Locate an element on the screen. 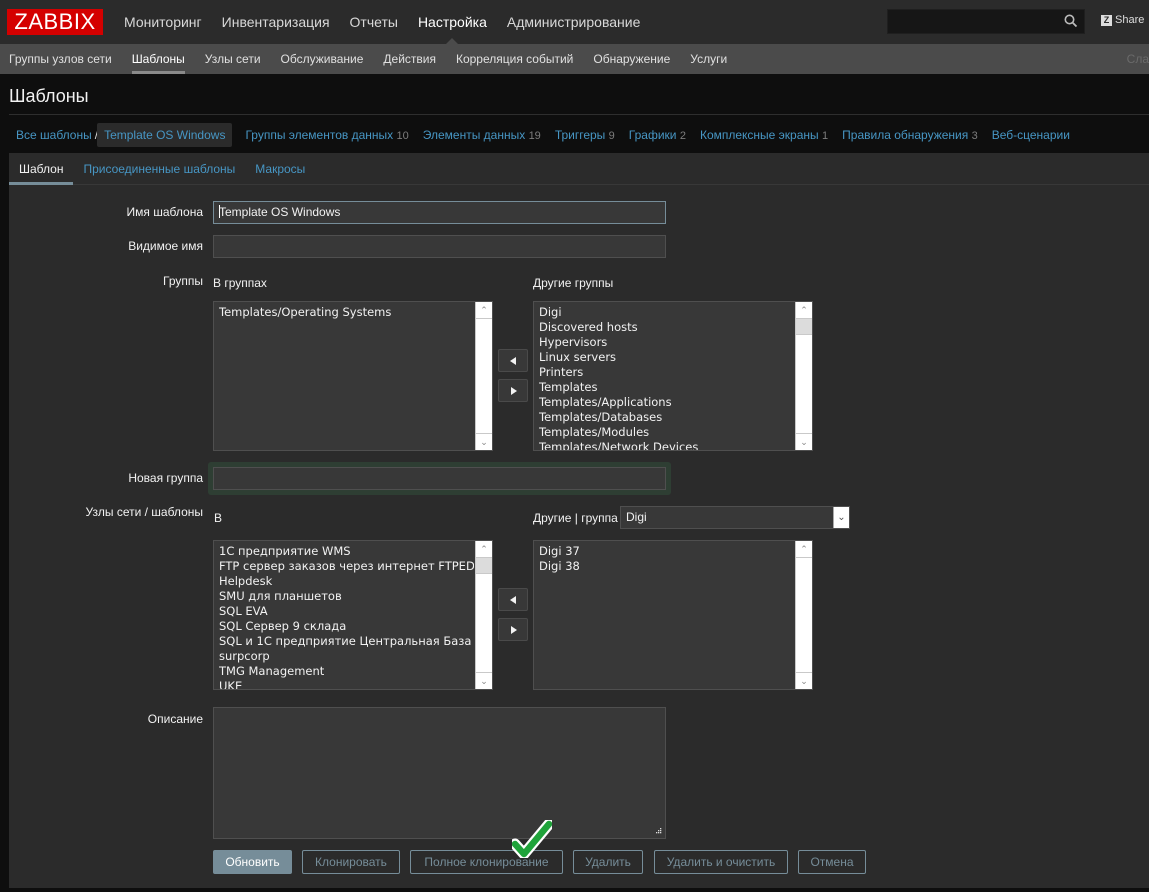 The width and height of the screenshot is (1149, 892). clone-button: Клонировать is located at coordinates (351, 862).